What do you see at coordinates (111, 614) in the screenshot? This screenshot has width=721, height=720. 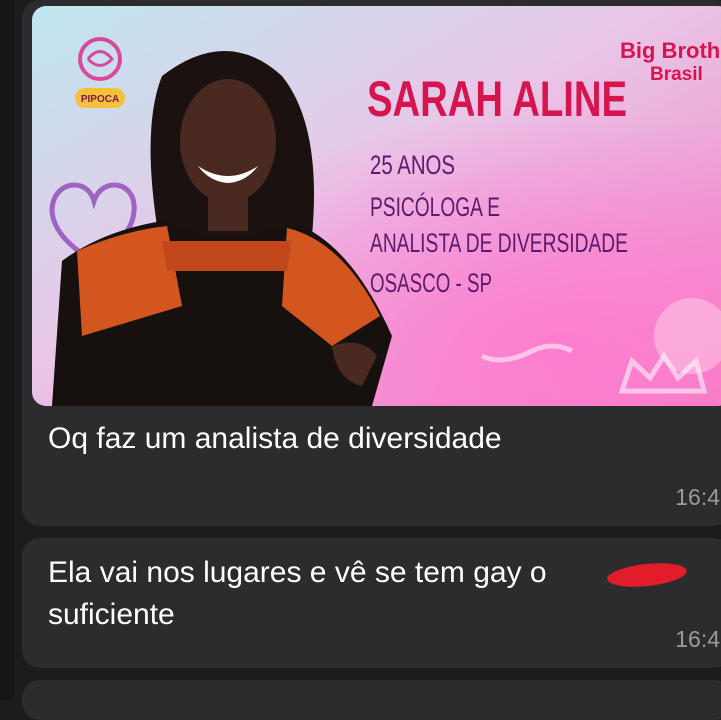 I see `message-line-2: suficiente` at bounding box center [111, 614].